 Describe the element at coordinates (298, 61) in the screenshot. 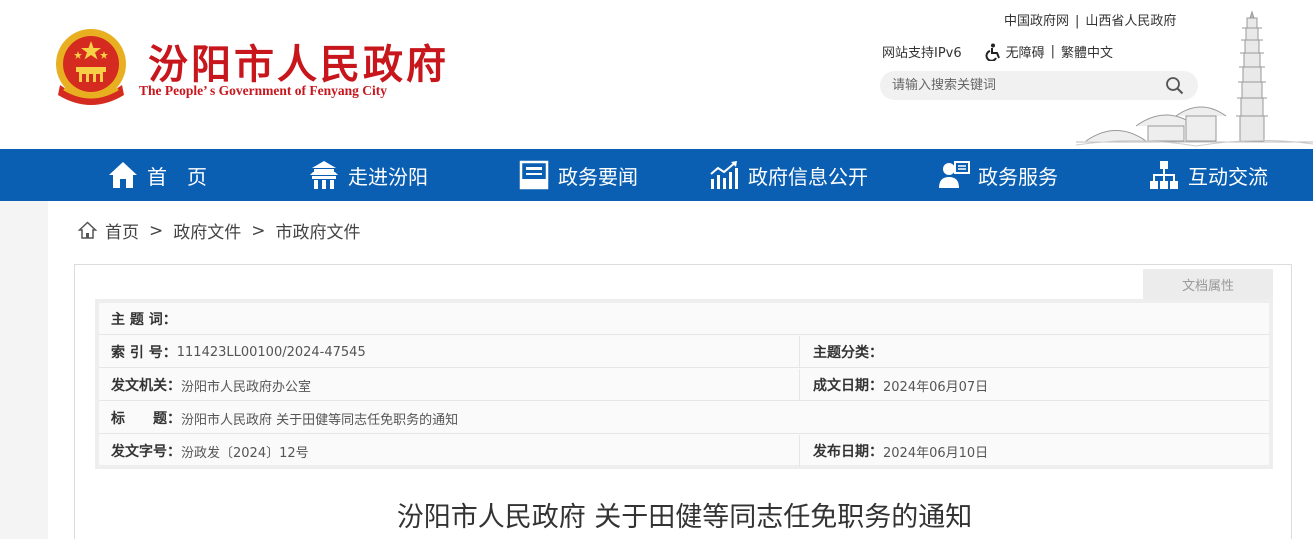

I see `site-title: 汾阳市人民政府` at that location.